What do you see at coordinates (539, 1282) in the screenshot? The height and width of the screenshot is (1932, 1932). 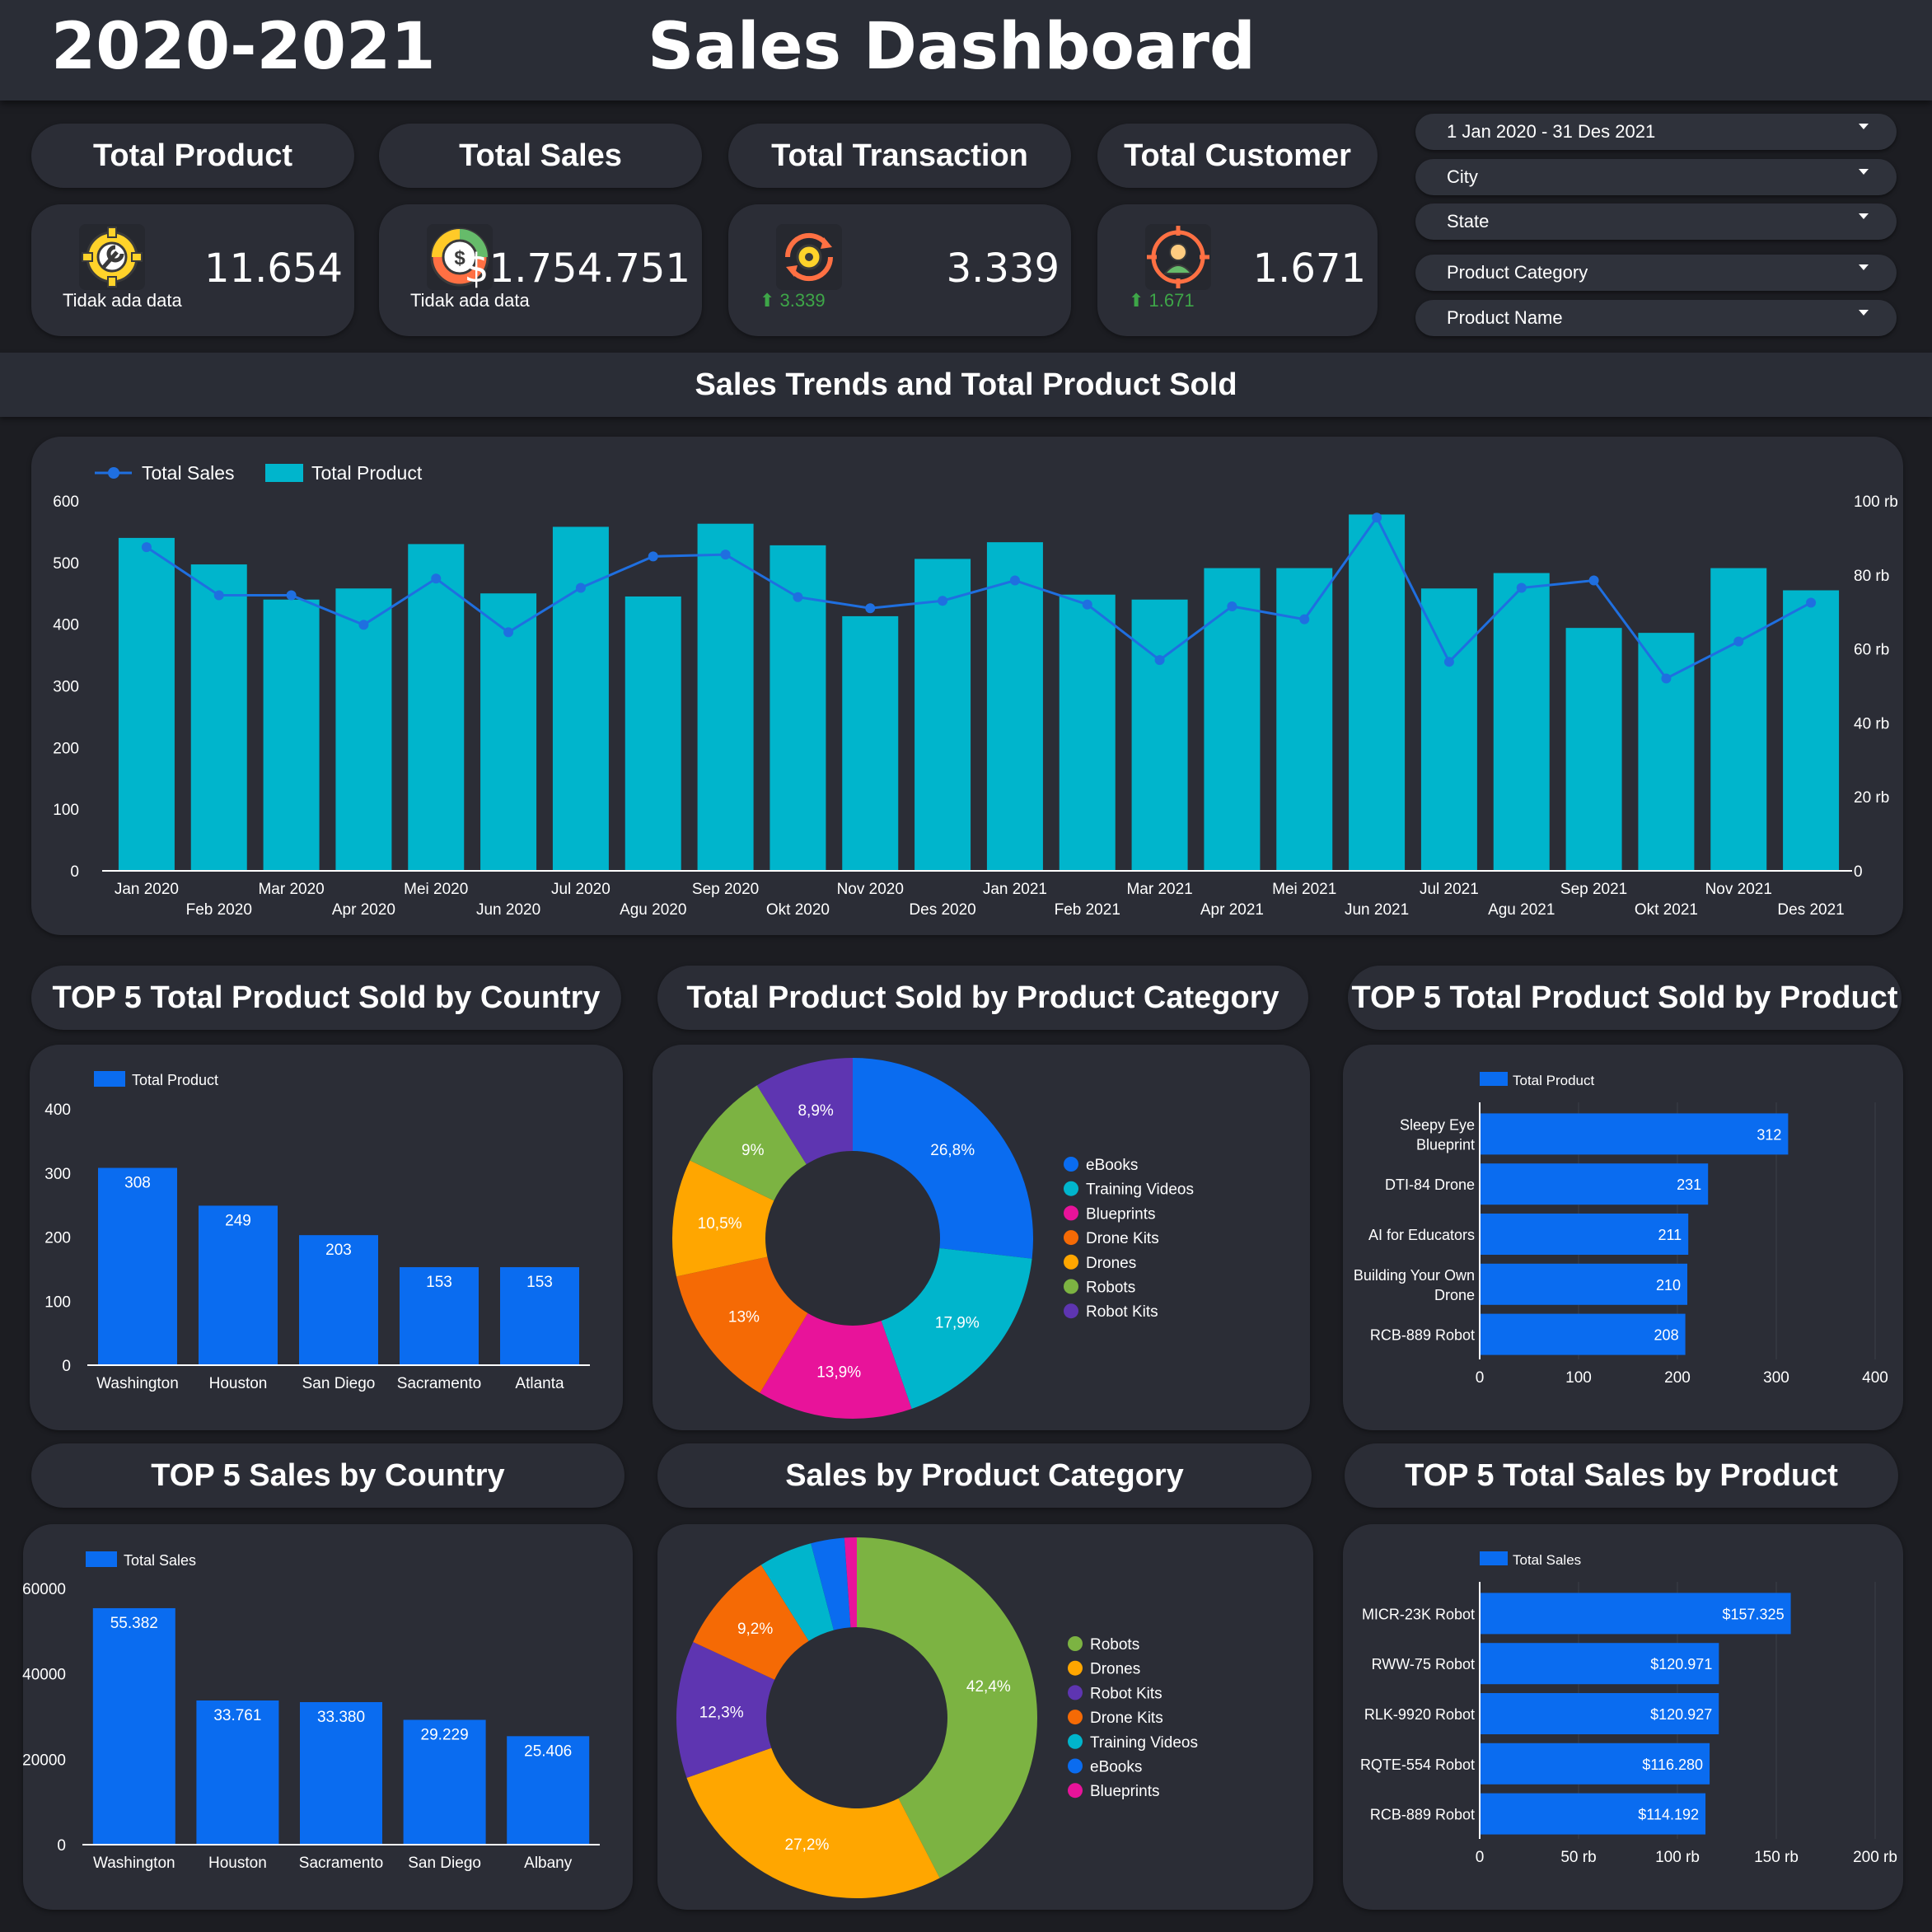 I see `bar-data-label: 153` at bounding box center [539, 1282].